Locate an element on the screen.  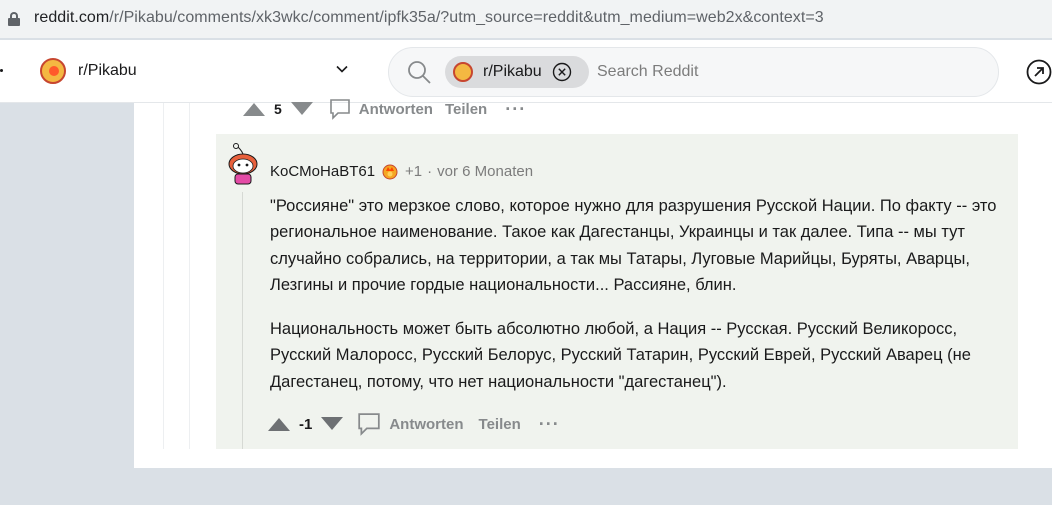
achievement-flair-icon is located at coordinates (390, 172).